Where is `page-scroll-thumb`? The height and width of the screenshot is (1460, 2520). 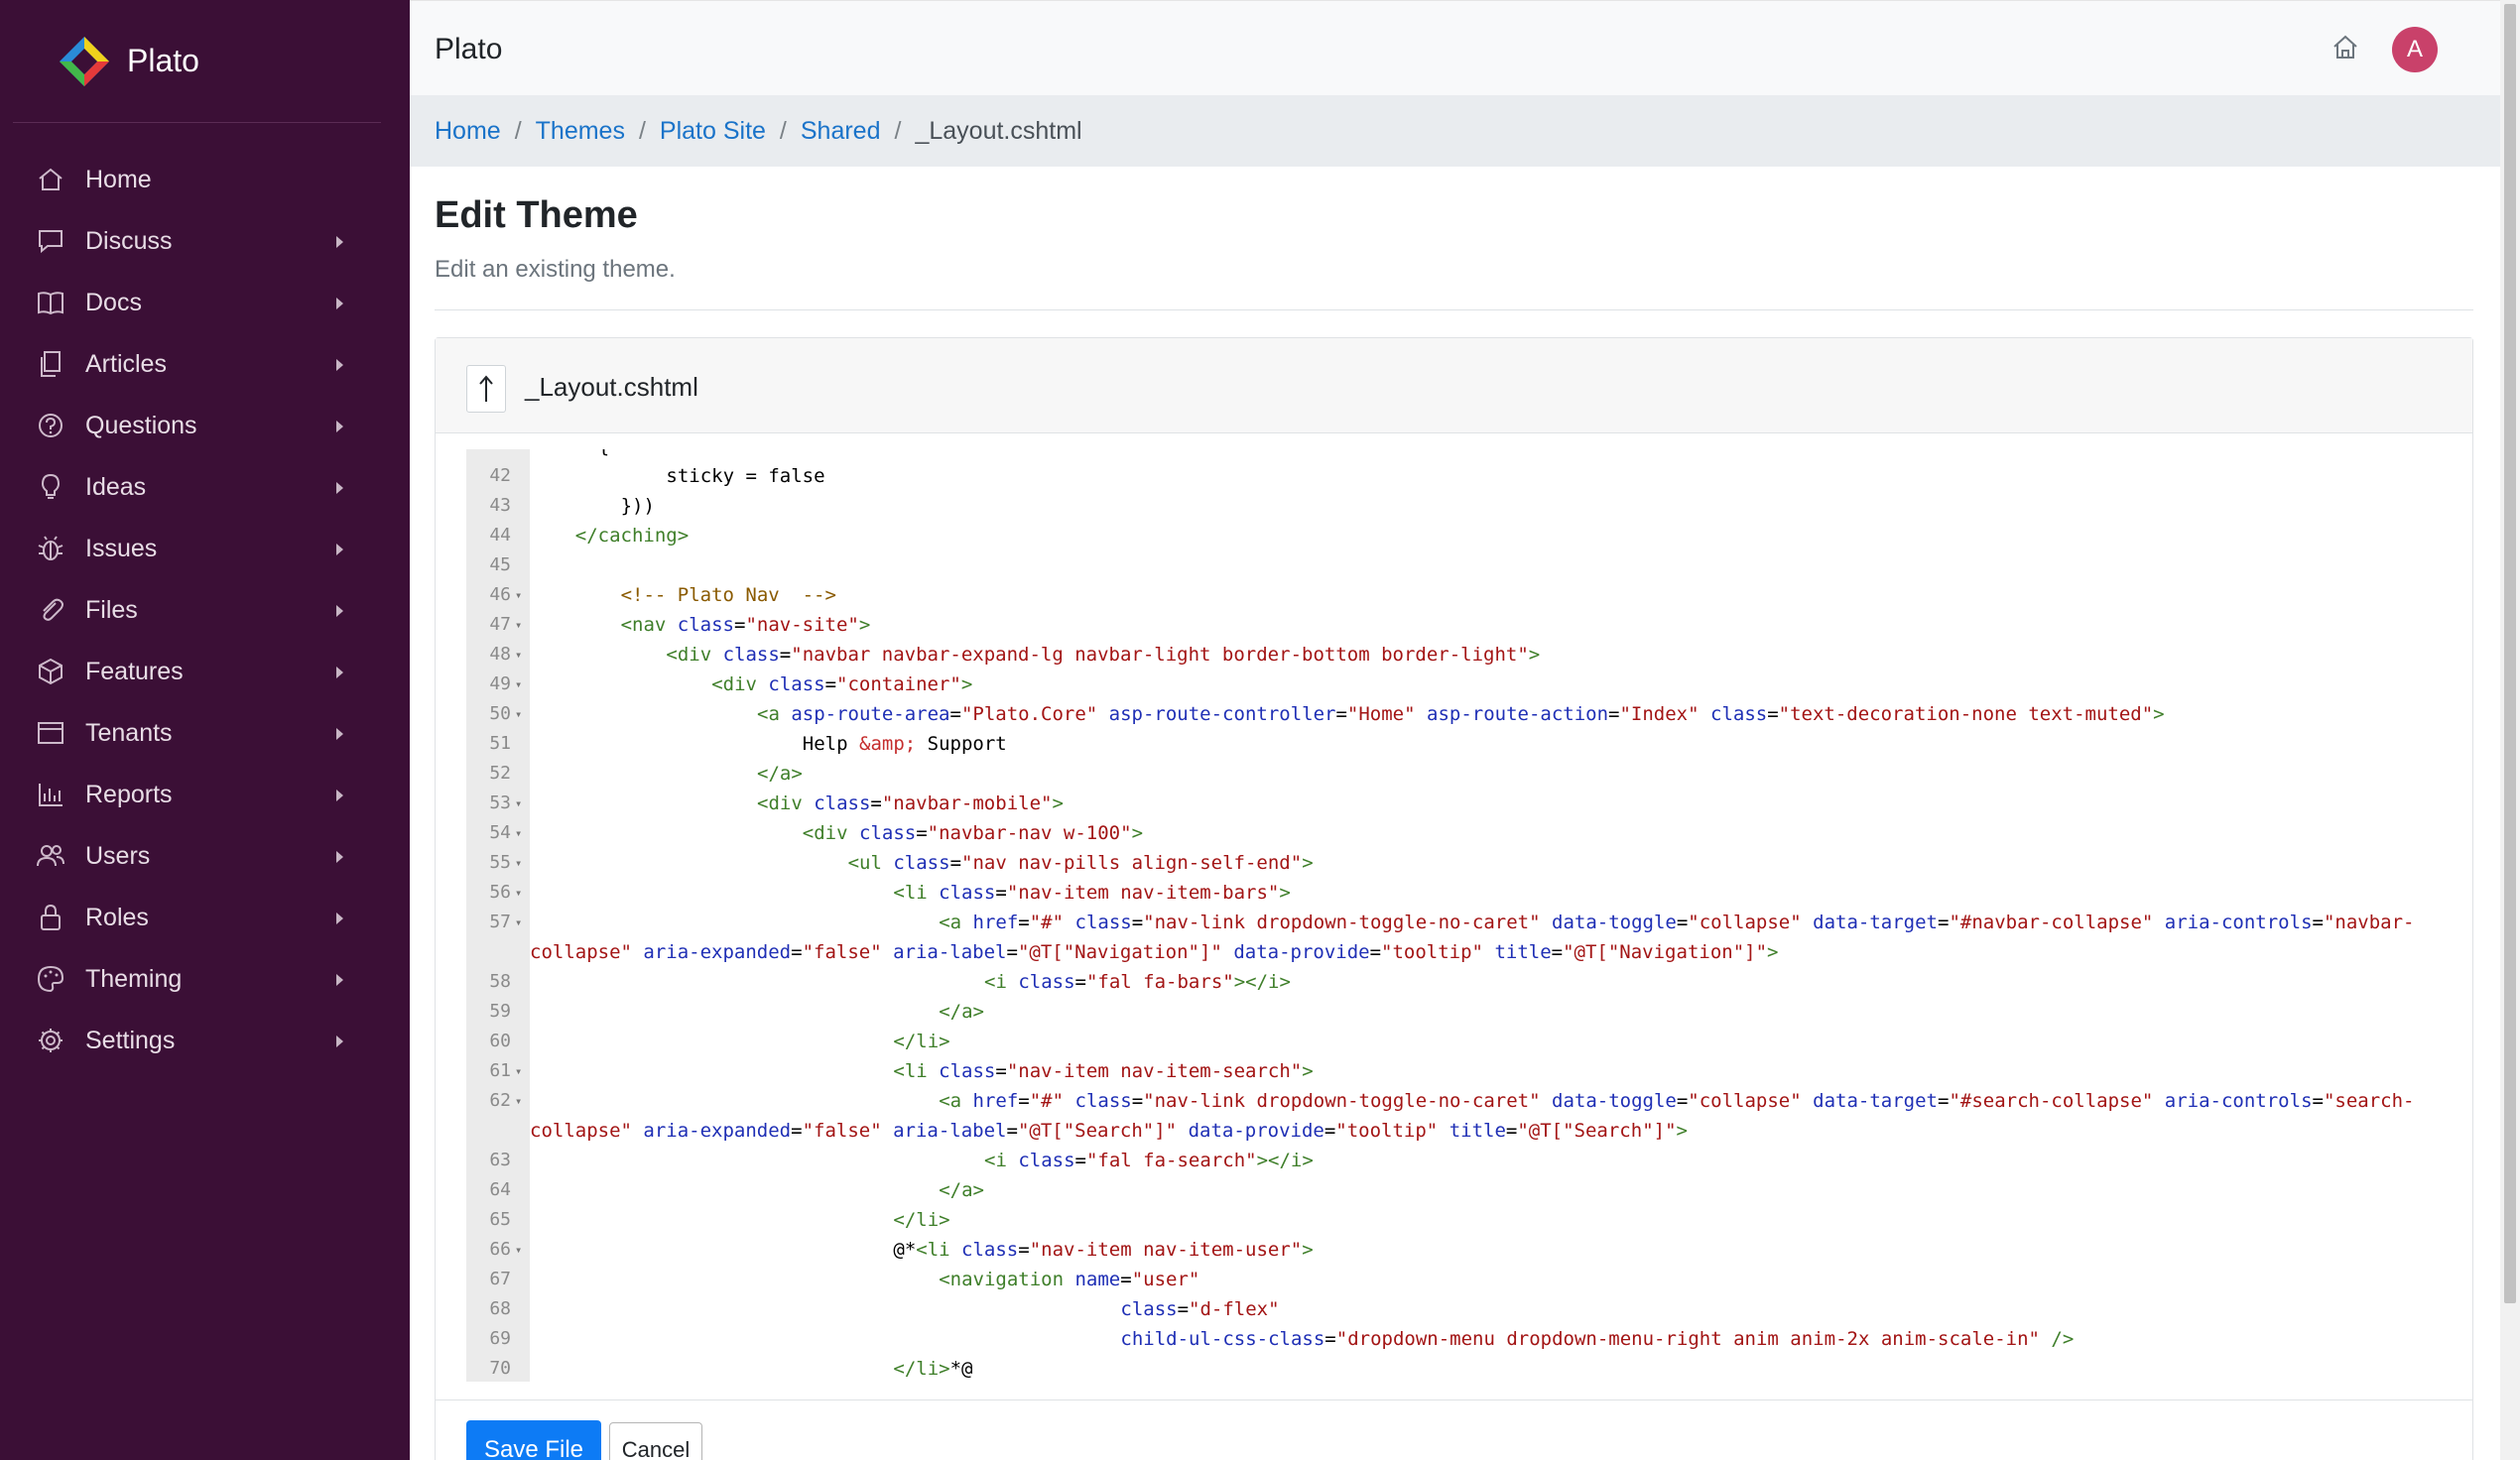
page-scroll-thumb is located at coordinates (2510, 654).